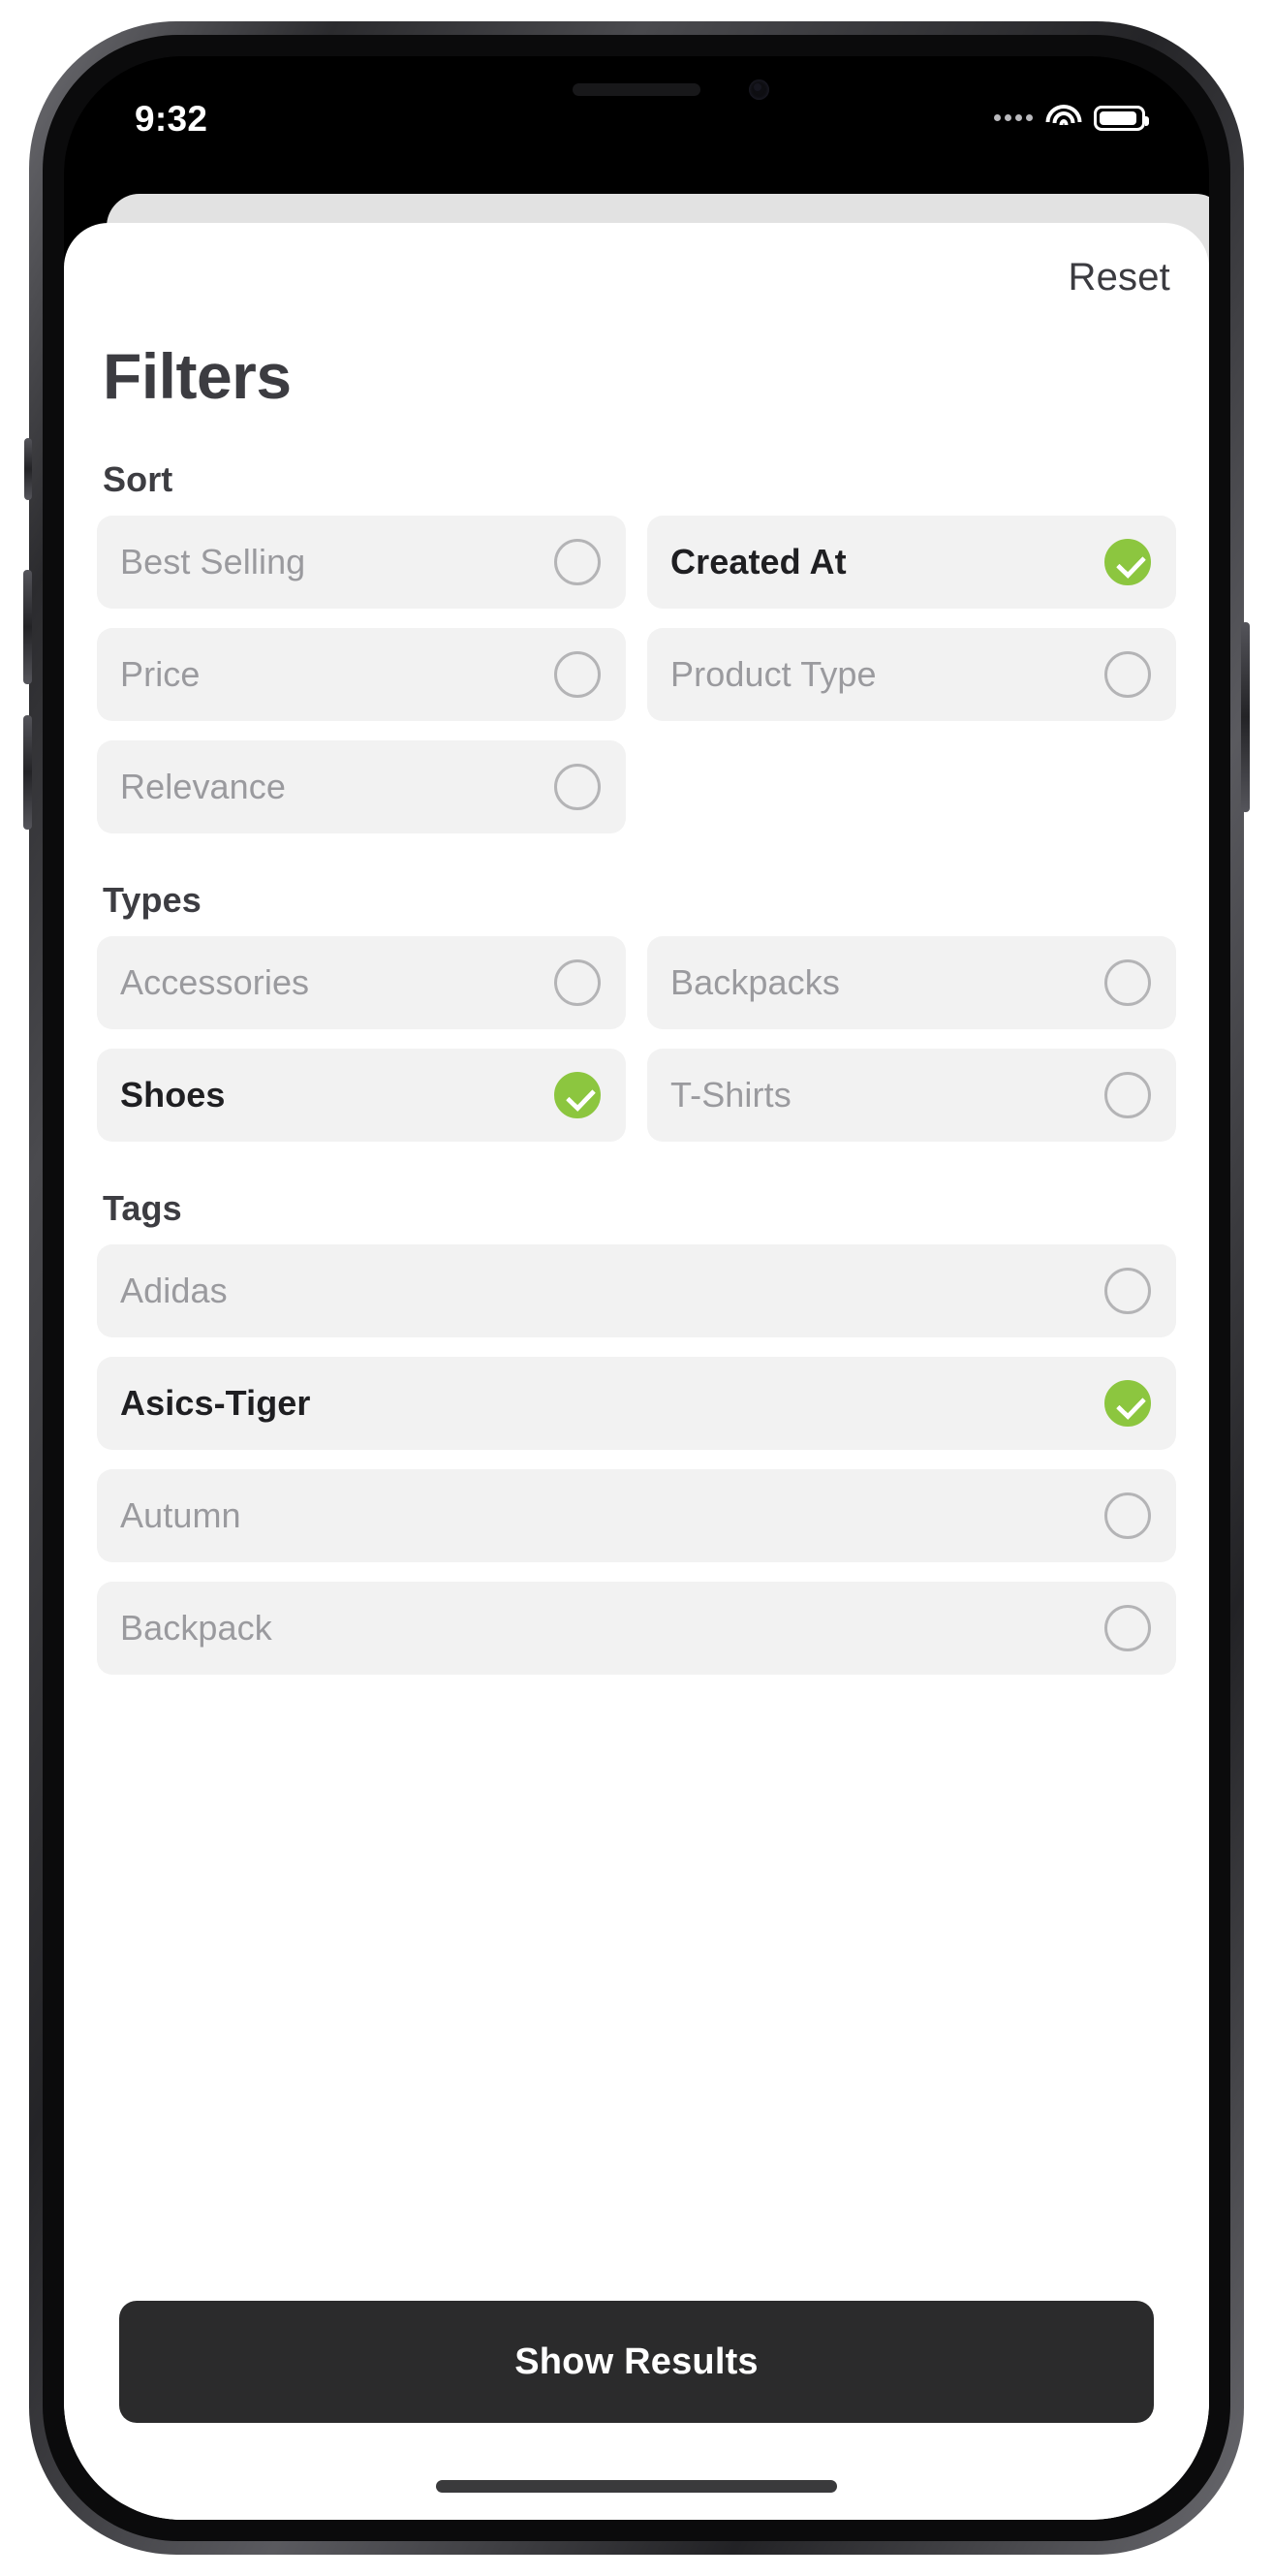 This screenshot has width=1273, height=2576. What do you see at coordinates (152, 900) in the screenshot?
I see `section-title: Types` at bounding box center [152, 900].